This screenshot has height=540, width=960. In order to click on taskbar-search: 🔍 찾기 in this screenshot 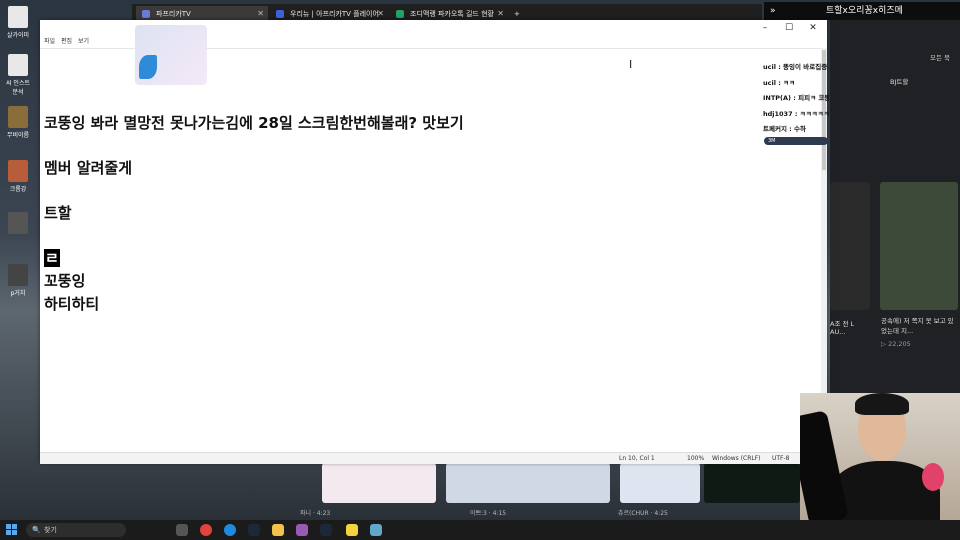, I will do `click(76, 530)`.